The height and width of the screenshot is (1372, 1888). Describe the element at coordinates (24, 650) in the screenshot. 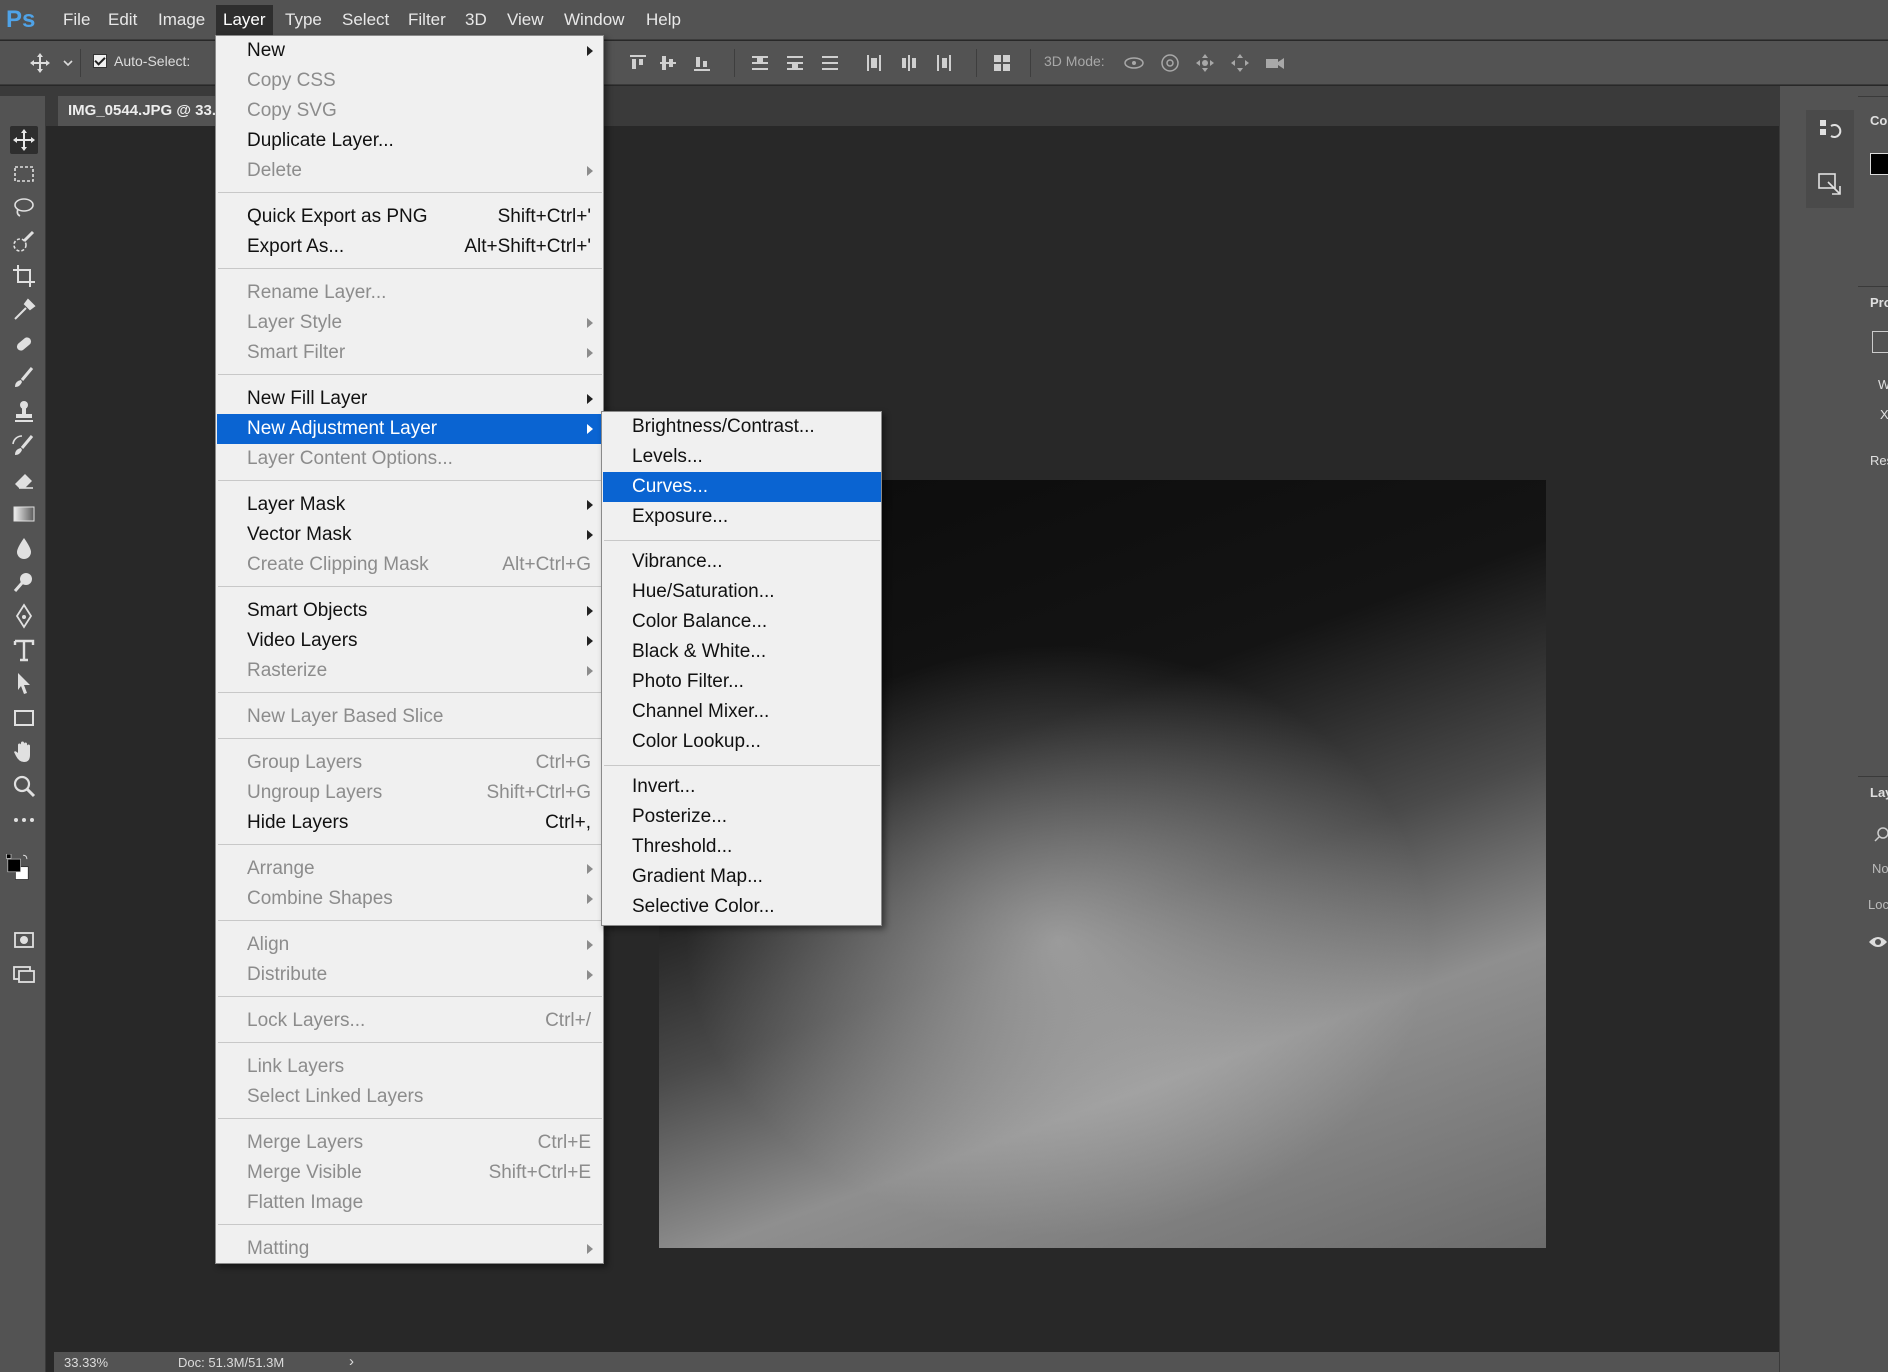

I see `type-tool-icon` at that location.